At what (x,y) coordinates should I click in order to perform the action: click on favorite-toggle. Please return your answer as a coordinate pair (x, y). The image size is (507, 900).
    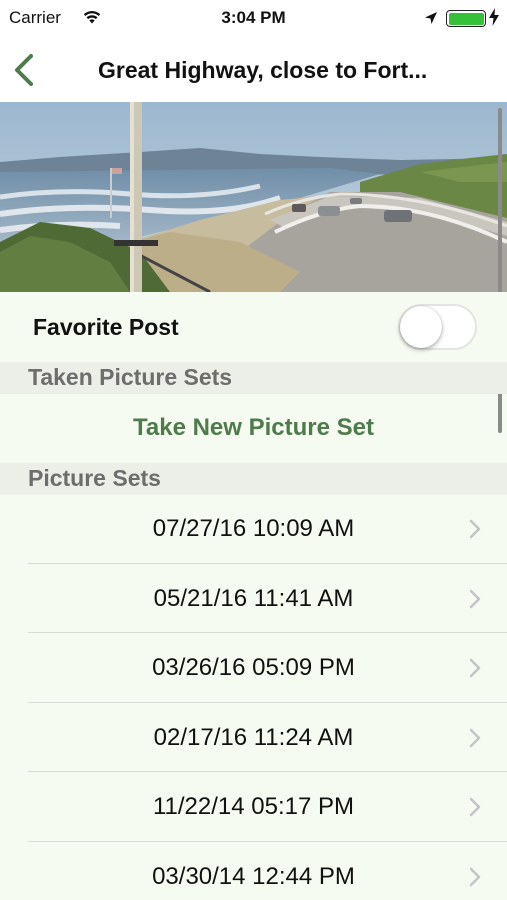
    Looking at the image, I should click on (437, 327).